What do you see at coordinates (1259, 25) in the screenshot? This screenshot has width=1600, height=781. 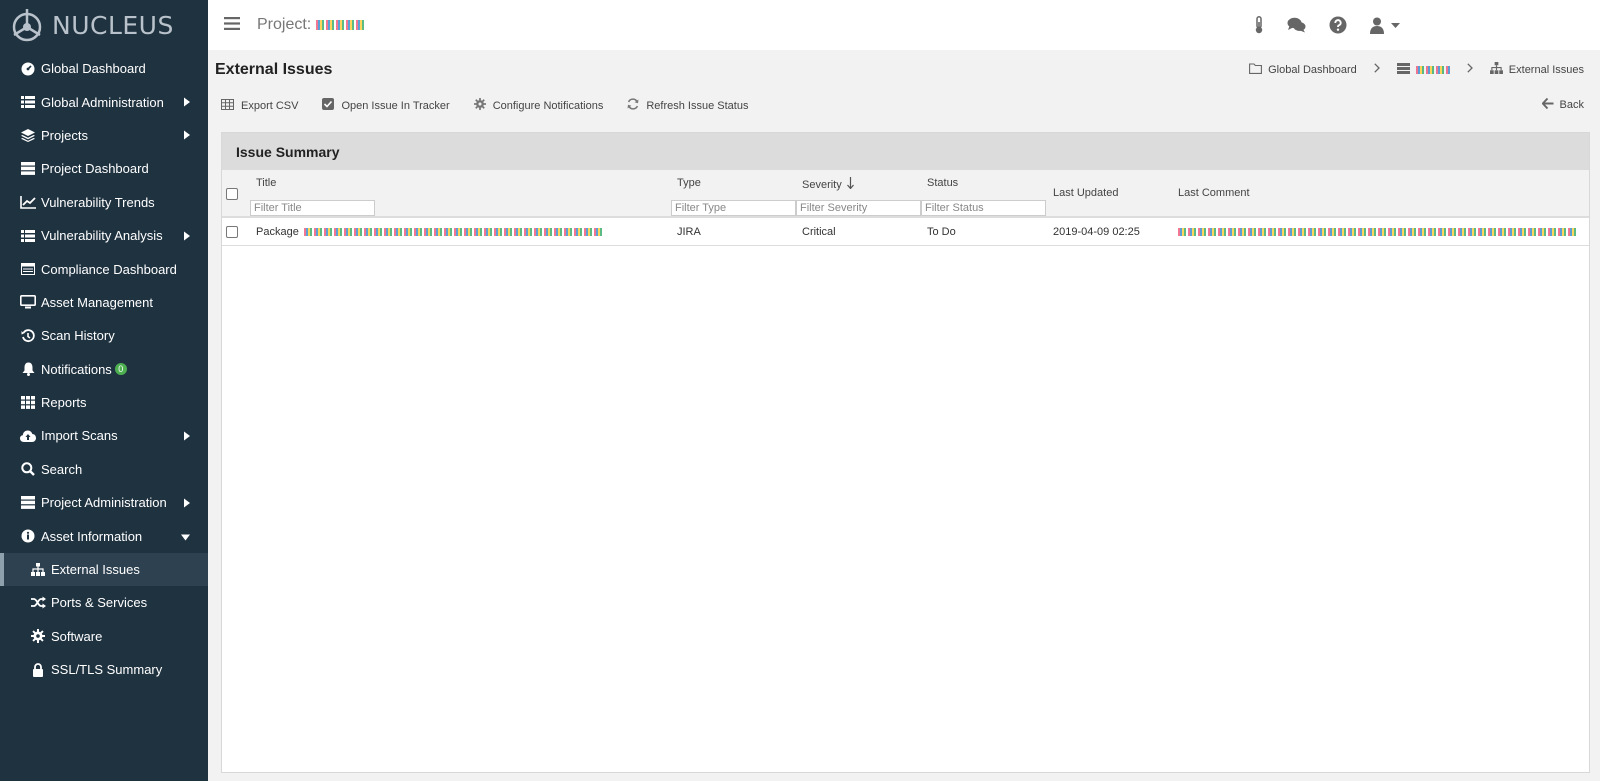 I see `thermometer-icon` at bounding box center [1259, 25].